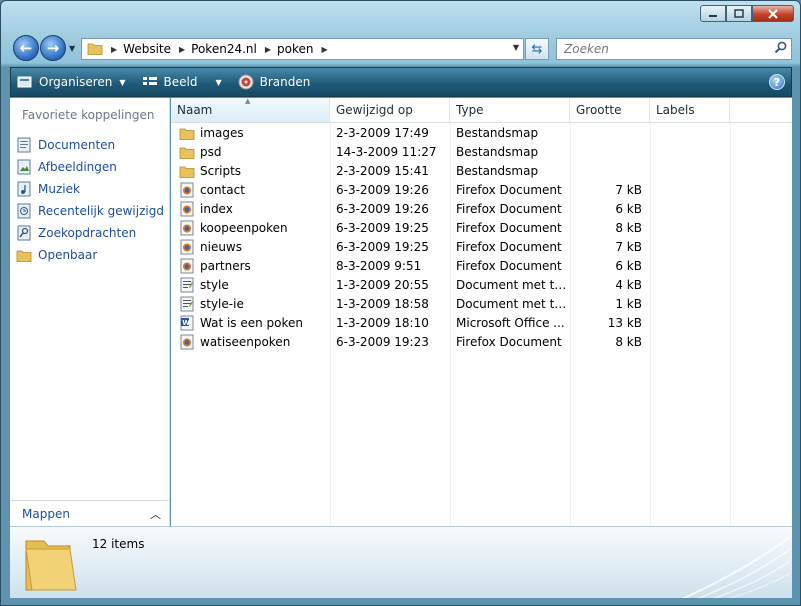 This screenshot has height=606, width=801. What do you see at coordinates (382, 284) in the screenshot?
I see `file-date: 1-3-2009 20:55` at bounding box center [382, 284].